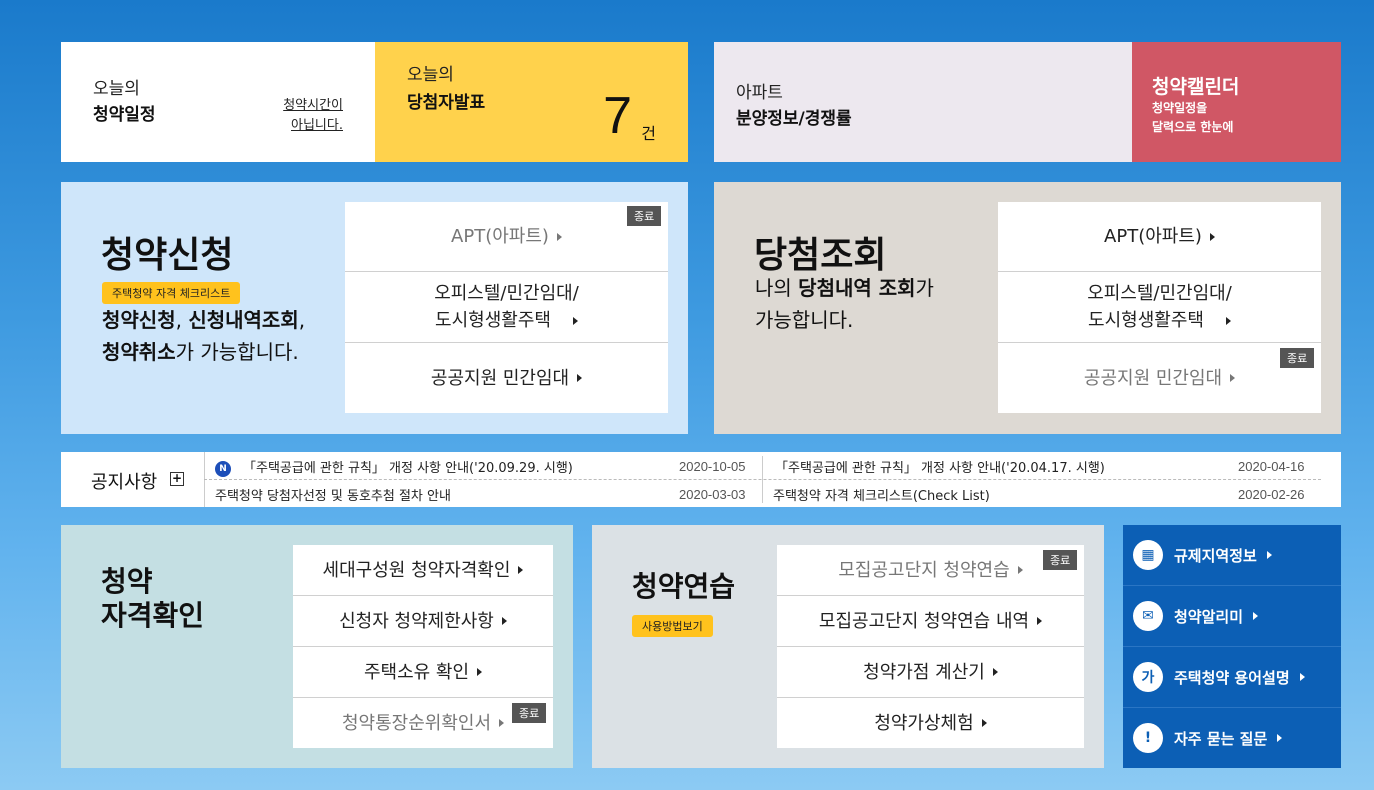  Describe the element at coordinates (1192, 118) in the screenshot. I see `calendar-subtitle: 청약일정을 달력으로 한눈에` at that location.